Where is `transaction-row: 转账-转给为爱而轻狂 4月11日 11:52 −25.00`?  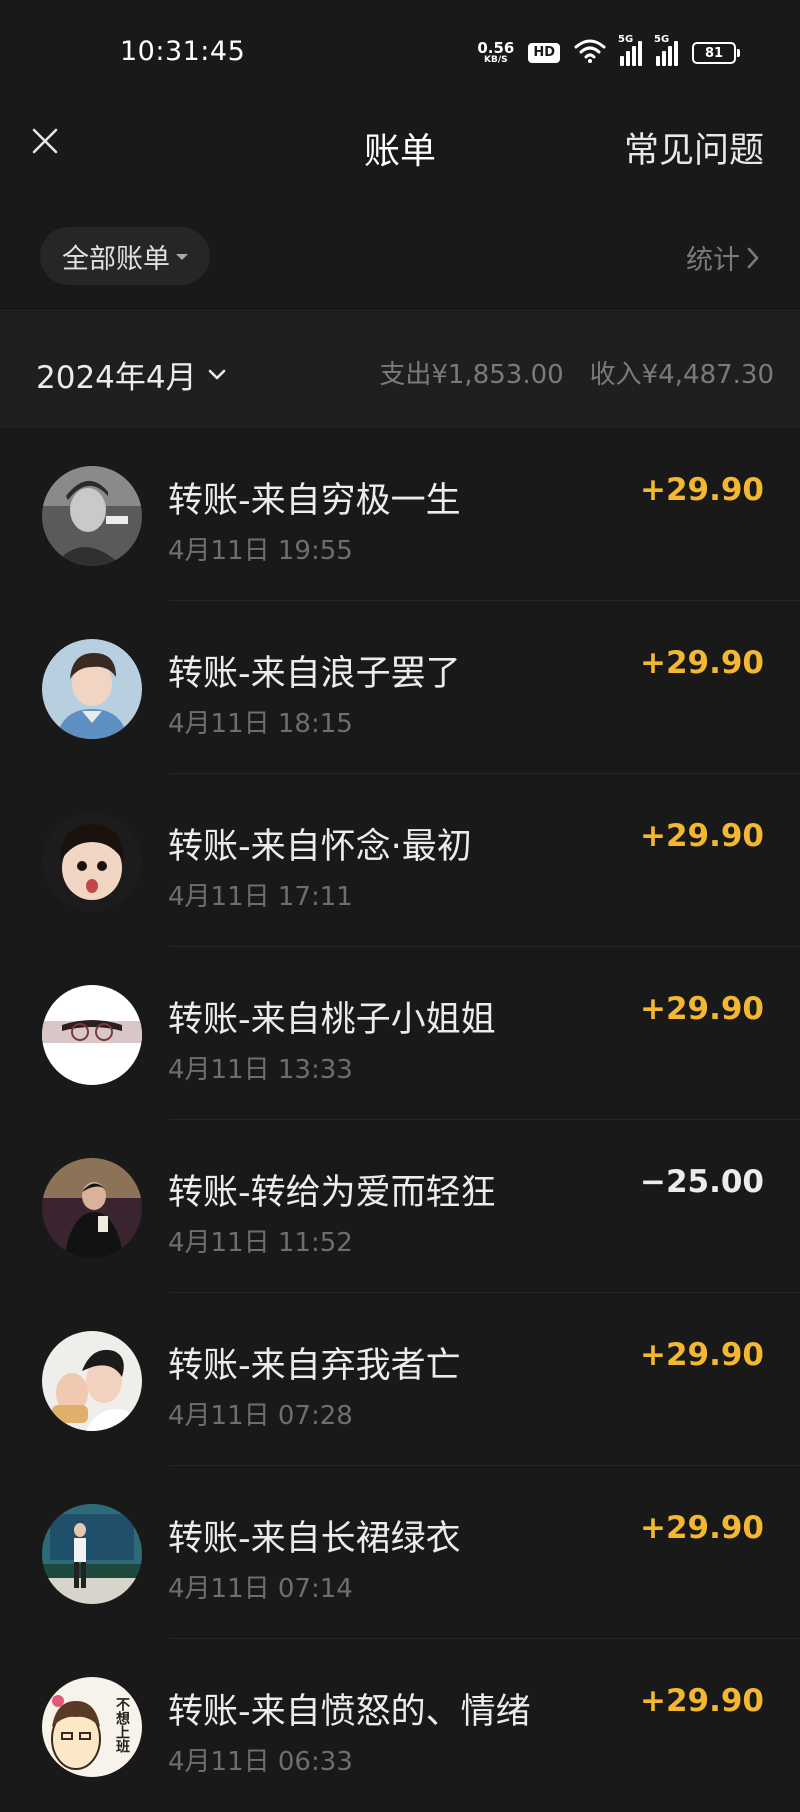 transaction-row: 转账-转给为爱而轻狂 4月11日 11:52 −25.00 is located at coordinates (400, 1206).